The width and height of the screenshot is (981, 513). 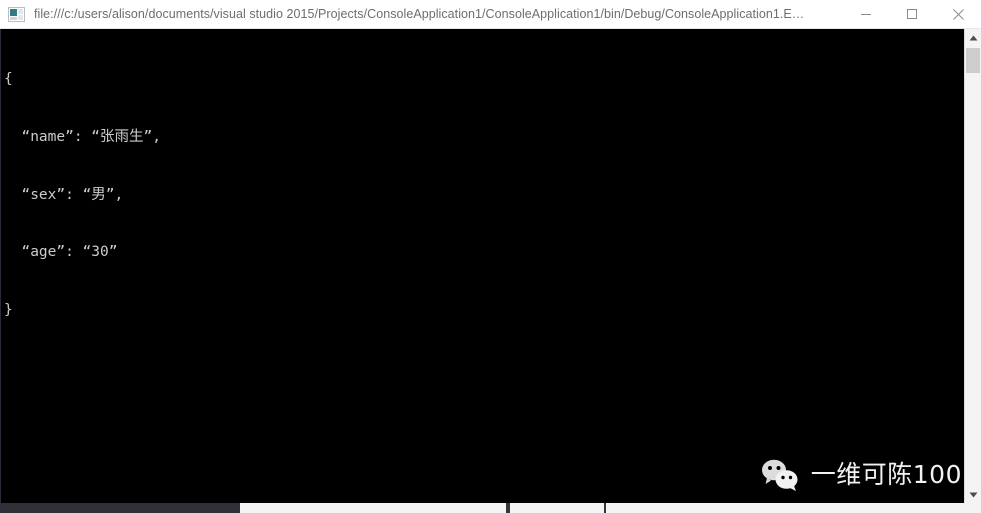 I want to click on minimize-button, so click(x=866, y=14).